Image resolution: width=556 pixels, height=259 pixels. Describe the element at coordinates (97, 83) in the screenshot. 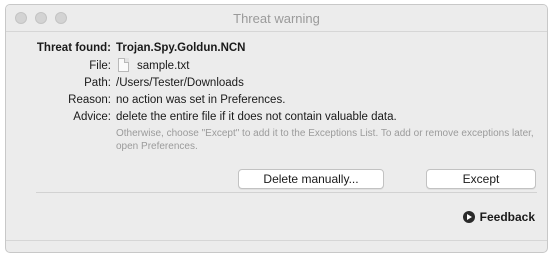

I see `path-label: Path:` at that location.